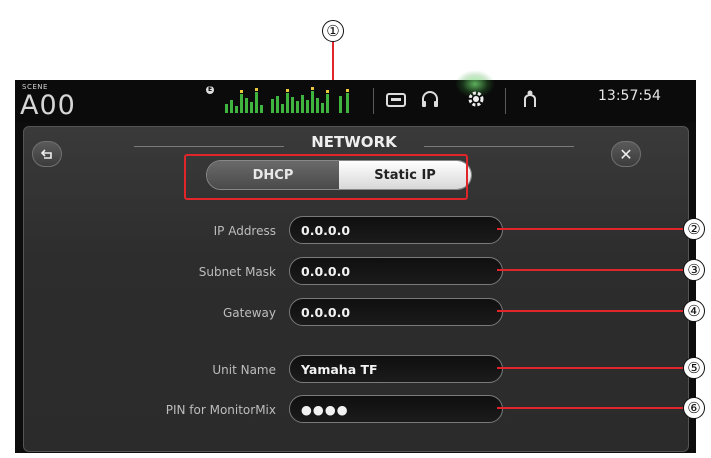  What do you see at coordinates (396, 230) in the screenshot?
I see `ip-address-field: 0.0.0.0` at bounding box center [396, 230].